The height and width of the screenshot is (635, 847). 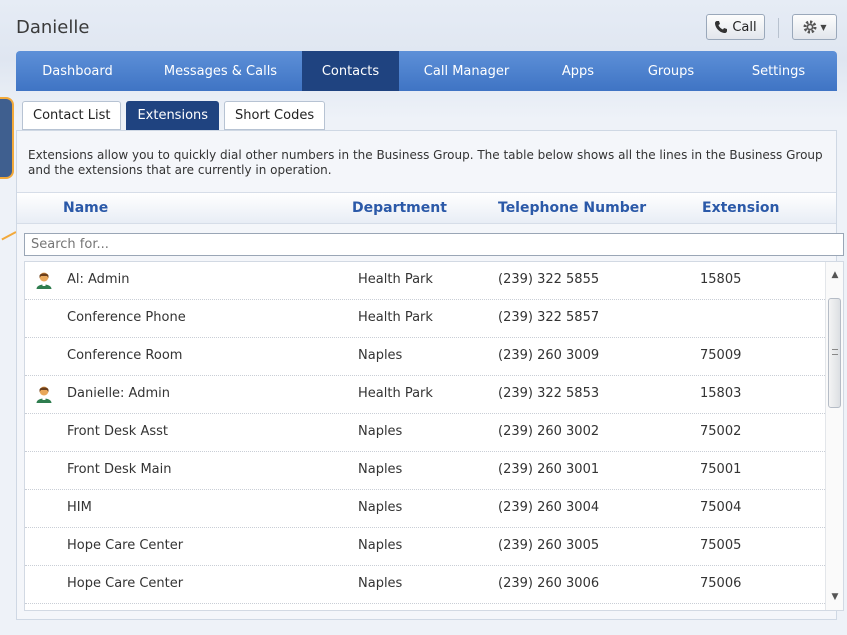 I want to click on call-button: Call, so click(x=735, y=27).